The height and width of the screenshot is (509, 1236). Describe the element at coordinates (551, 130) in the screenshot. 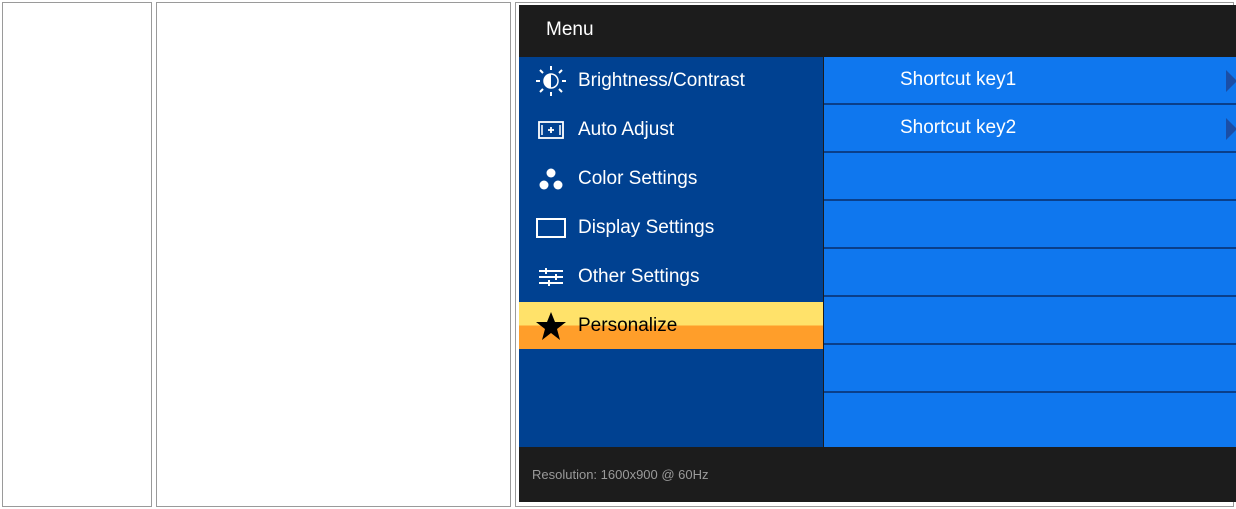

I see `auto-adjust-icon` at that location.